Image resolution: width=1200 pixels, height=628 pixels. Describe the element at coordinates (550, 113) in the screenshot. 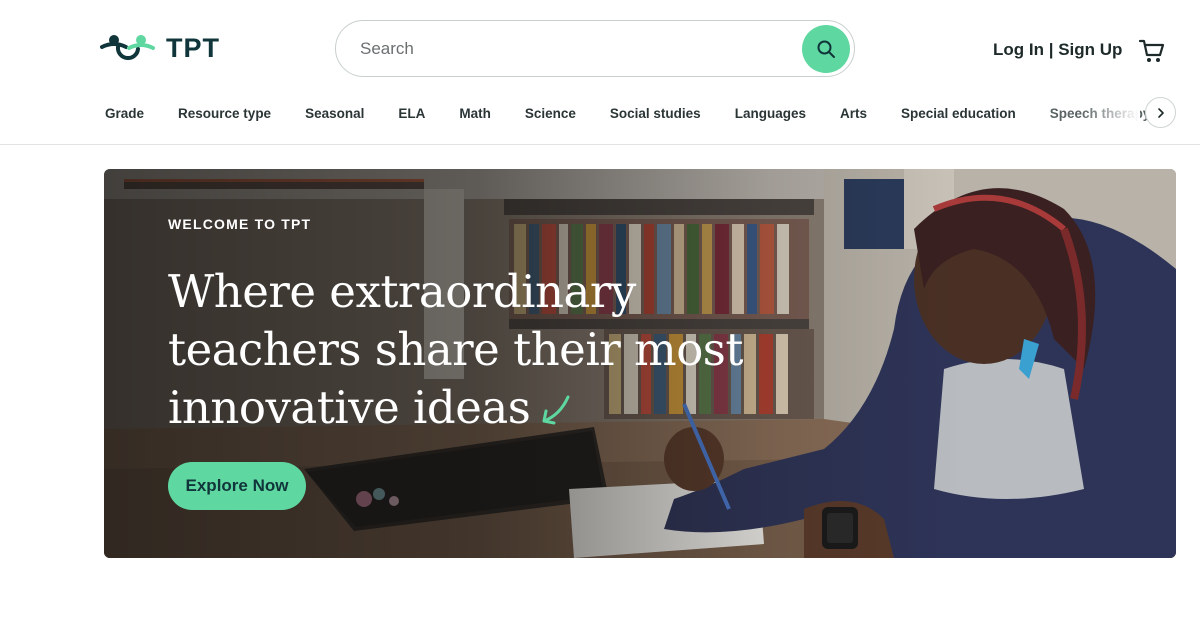

I see `nav-item-science: Science` at that location.